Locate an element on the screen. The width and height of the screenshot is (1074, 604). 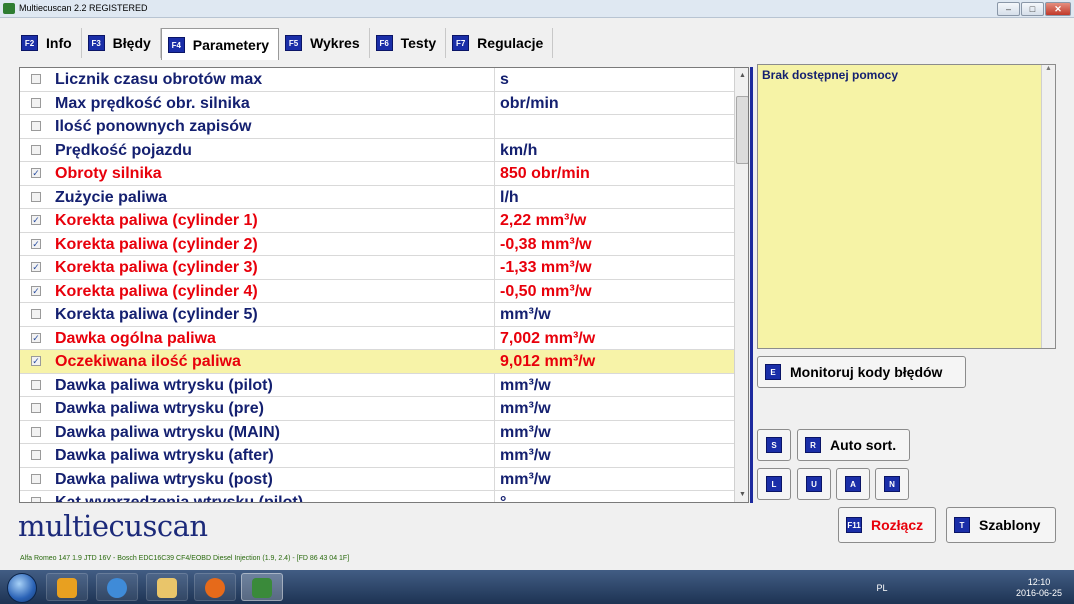
parameter-row: Korekta paliwa (cylinder 5) mm³/w is located at coordinates (384, 315).